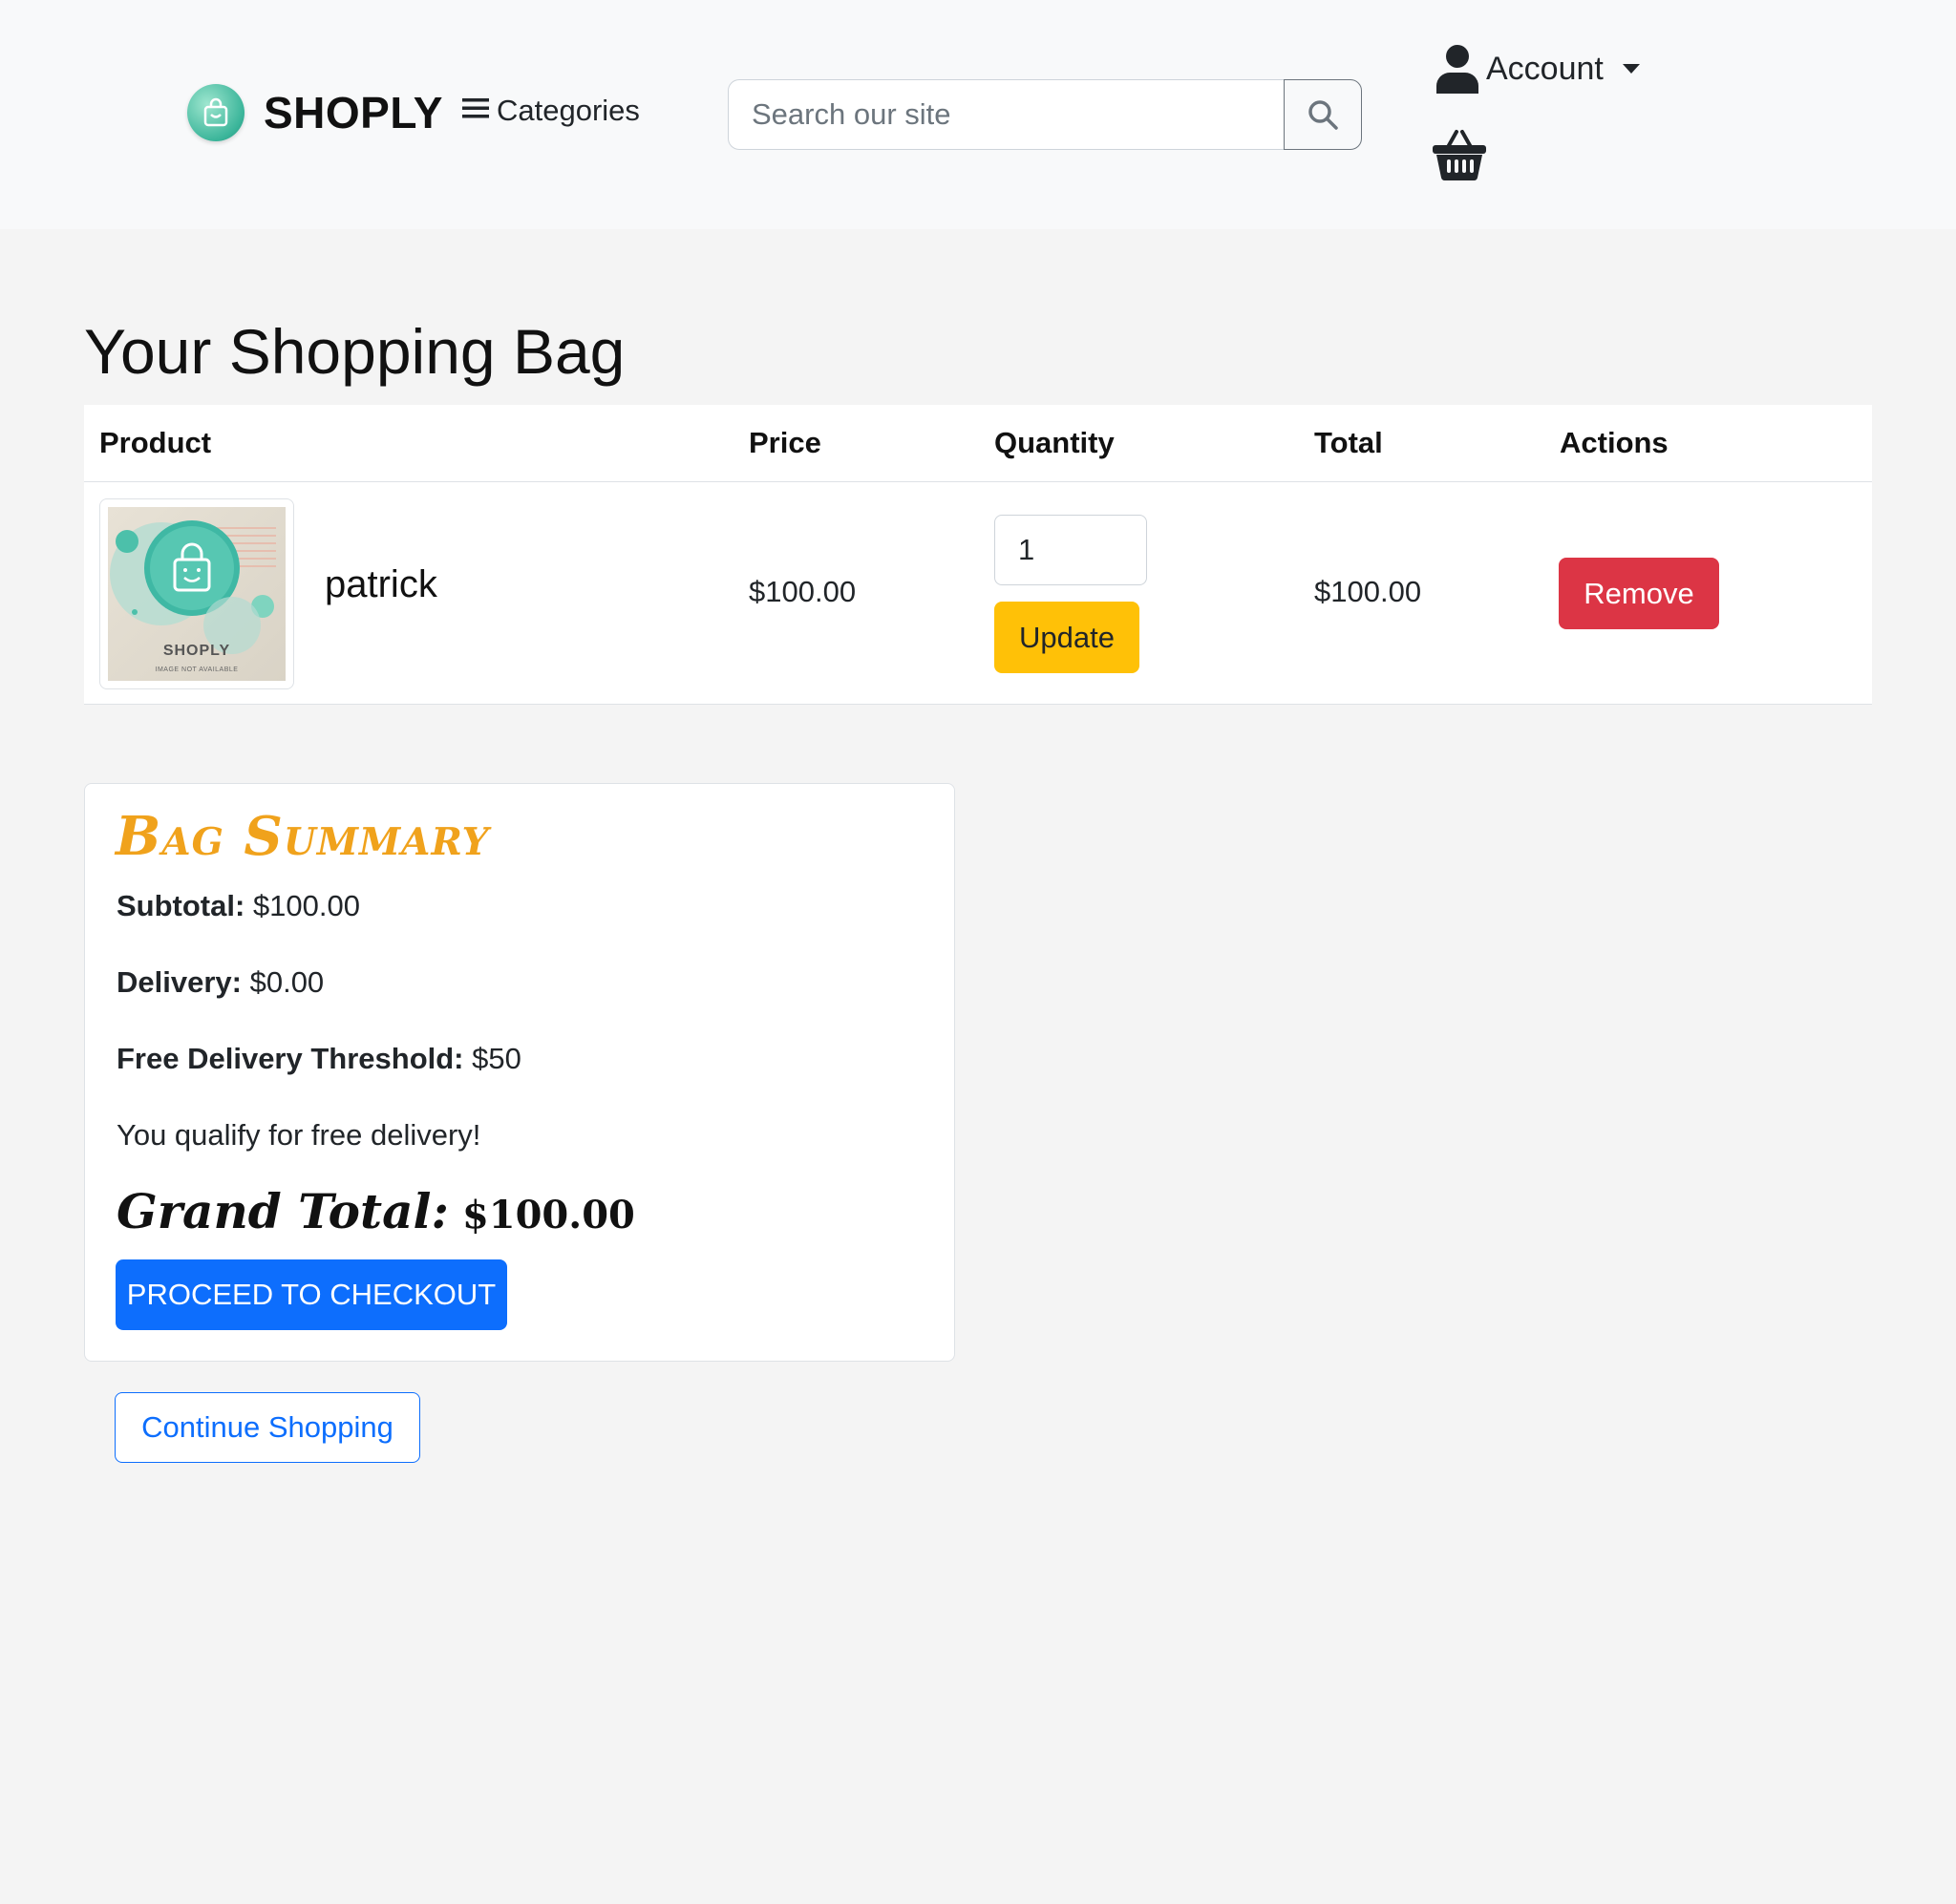  Describe the element at coordinates (1349, 443) in the screenshot. I see `column-header-total: Total` at that location.